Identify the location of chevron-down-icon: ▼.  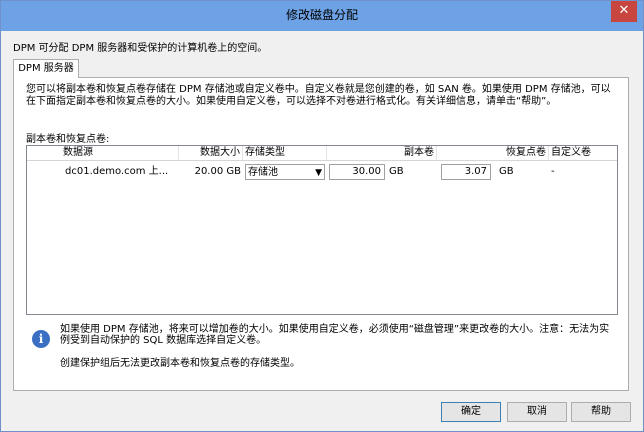
(318, 173).